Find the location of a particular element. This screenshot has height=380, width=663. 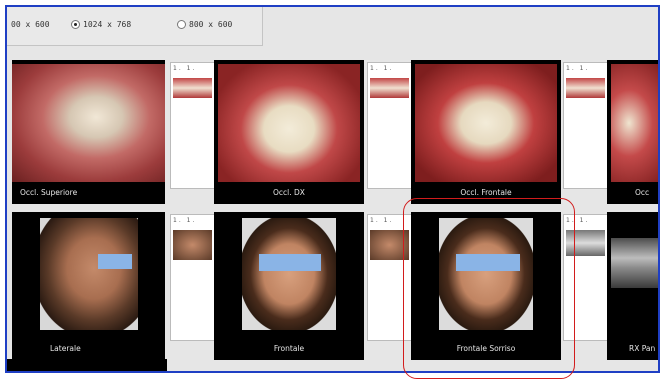

res-option-2-label: 1024 x 768 is located at coordinates (107, 24).